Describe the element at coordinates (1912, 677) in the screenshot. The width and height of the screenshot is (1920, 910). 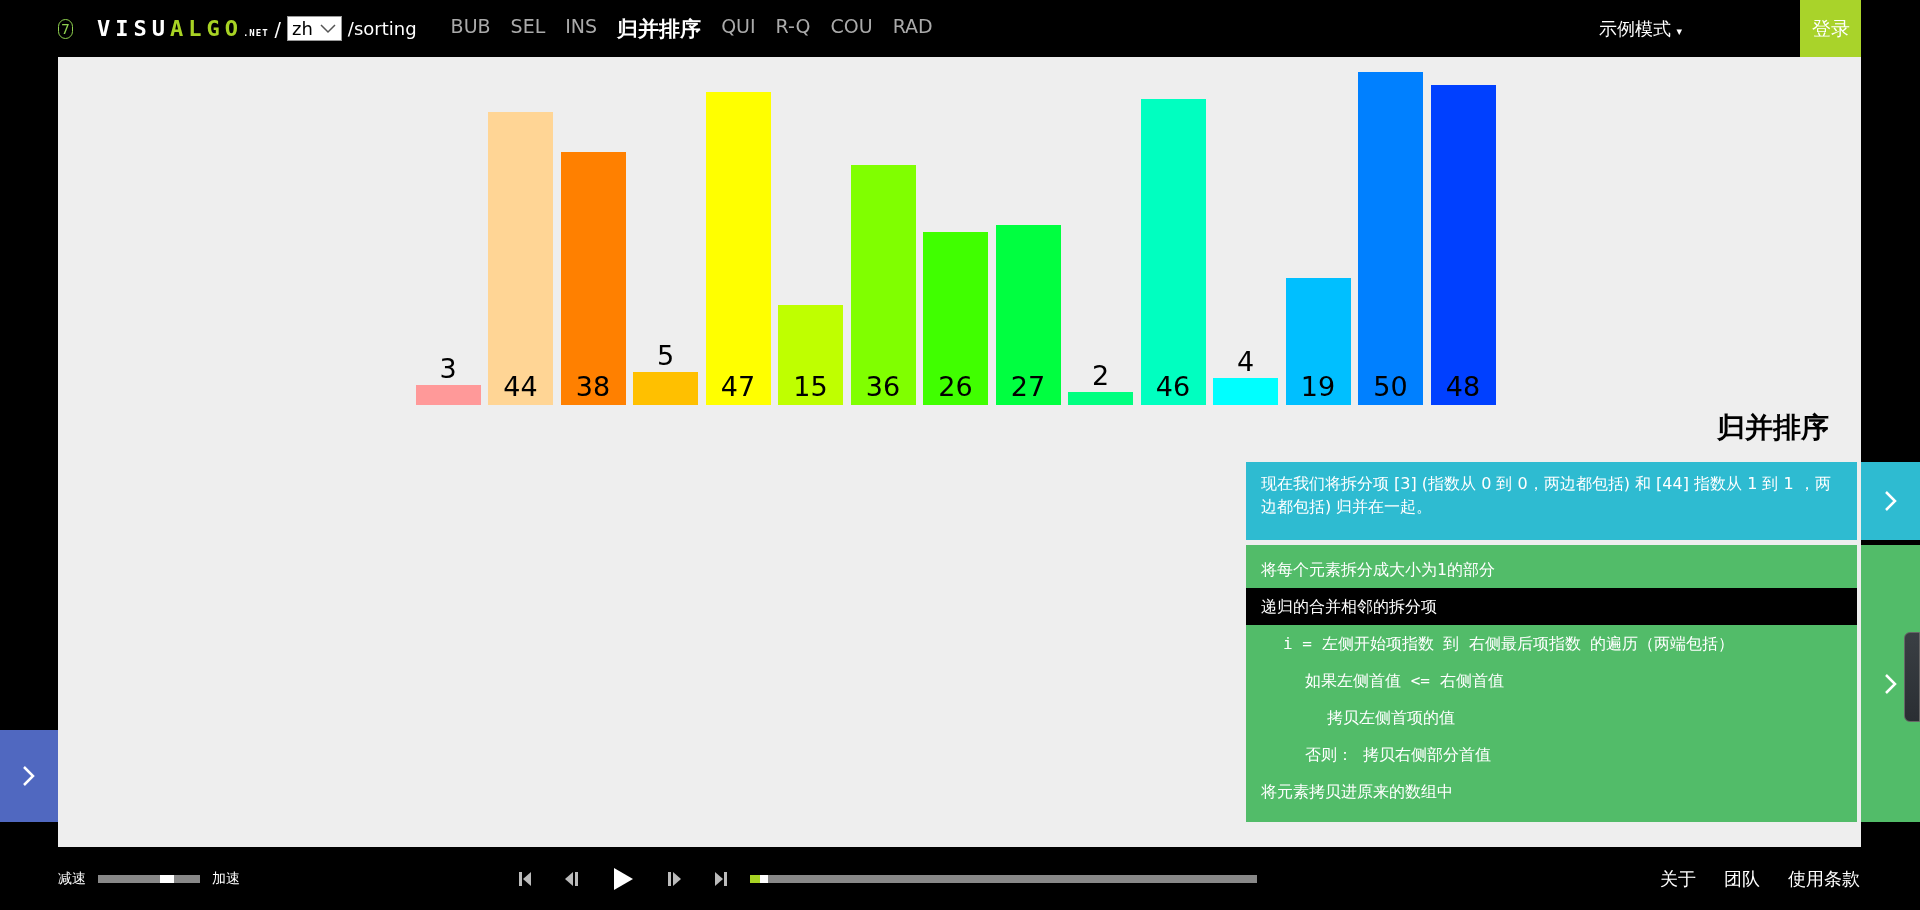
I see `side-handle` at that location.